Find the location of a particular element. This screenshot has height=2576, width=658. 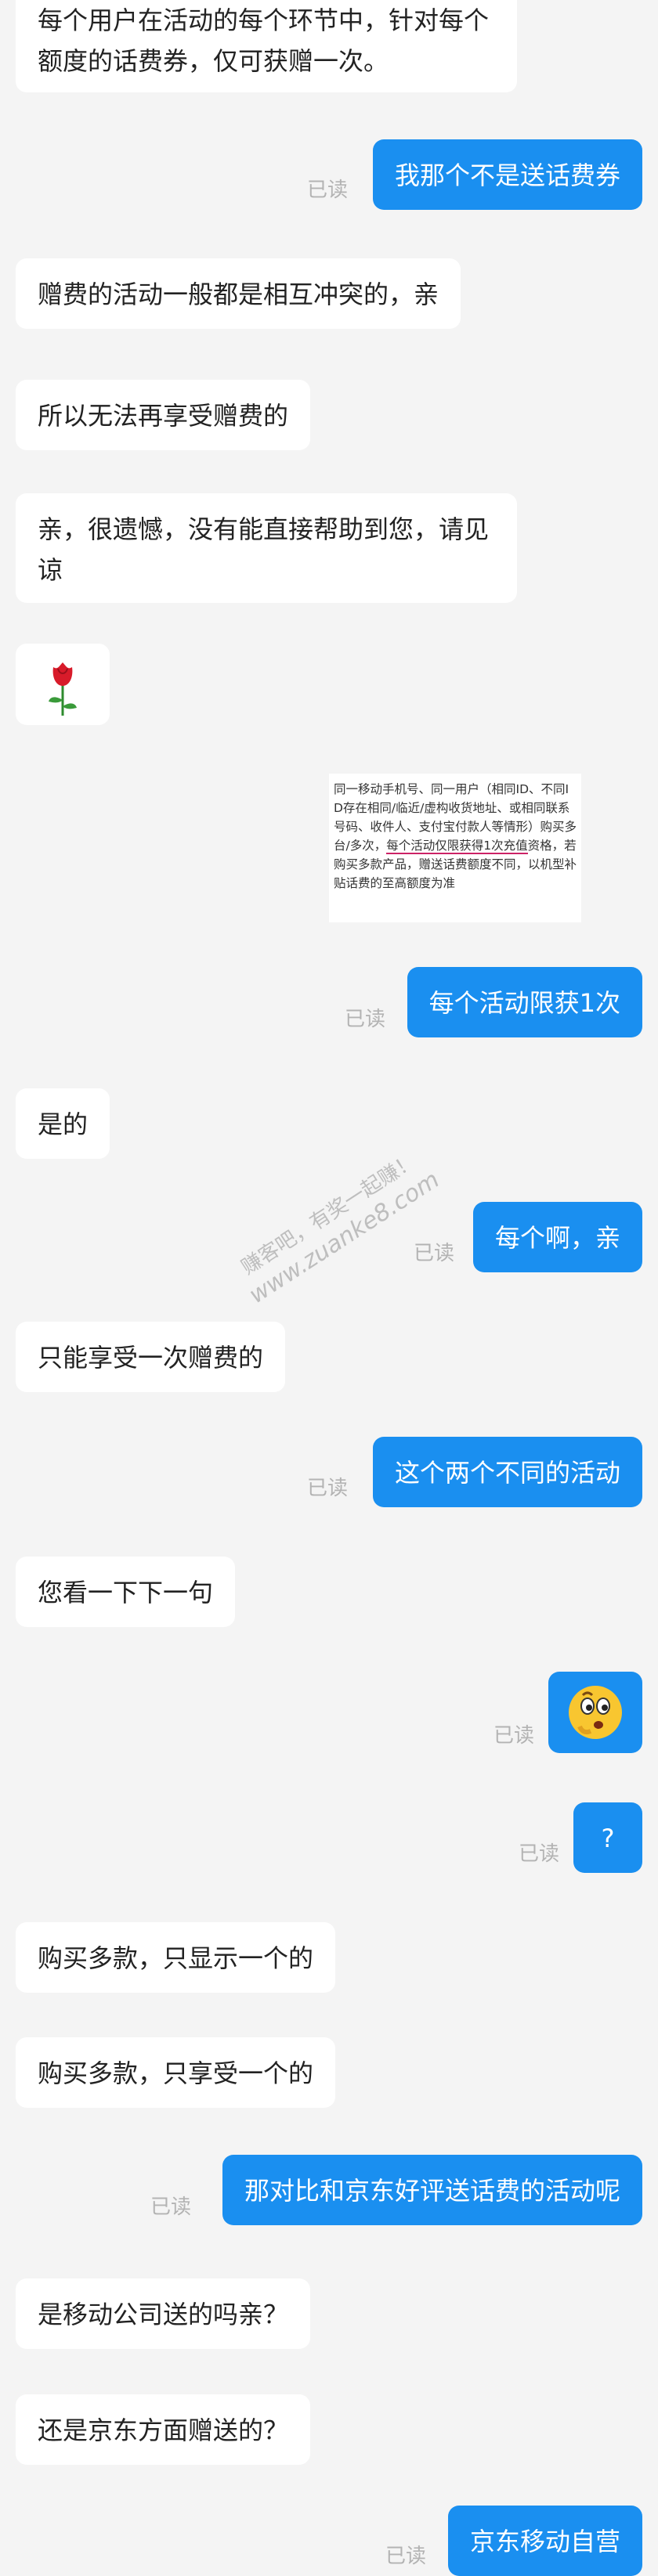

agent-message: 亲，很遗憾，没有能直接帮助到您，请见谅 is located at coordinates (266, 548).